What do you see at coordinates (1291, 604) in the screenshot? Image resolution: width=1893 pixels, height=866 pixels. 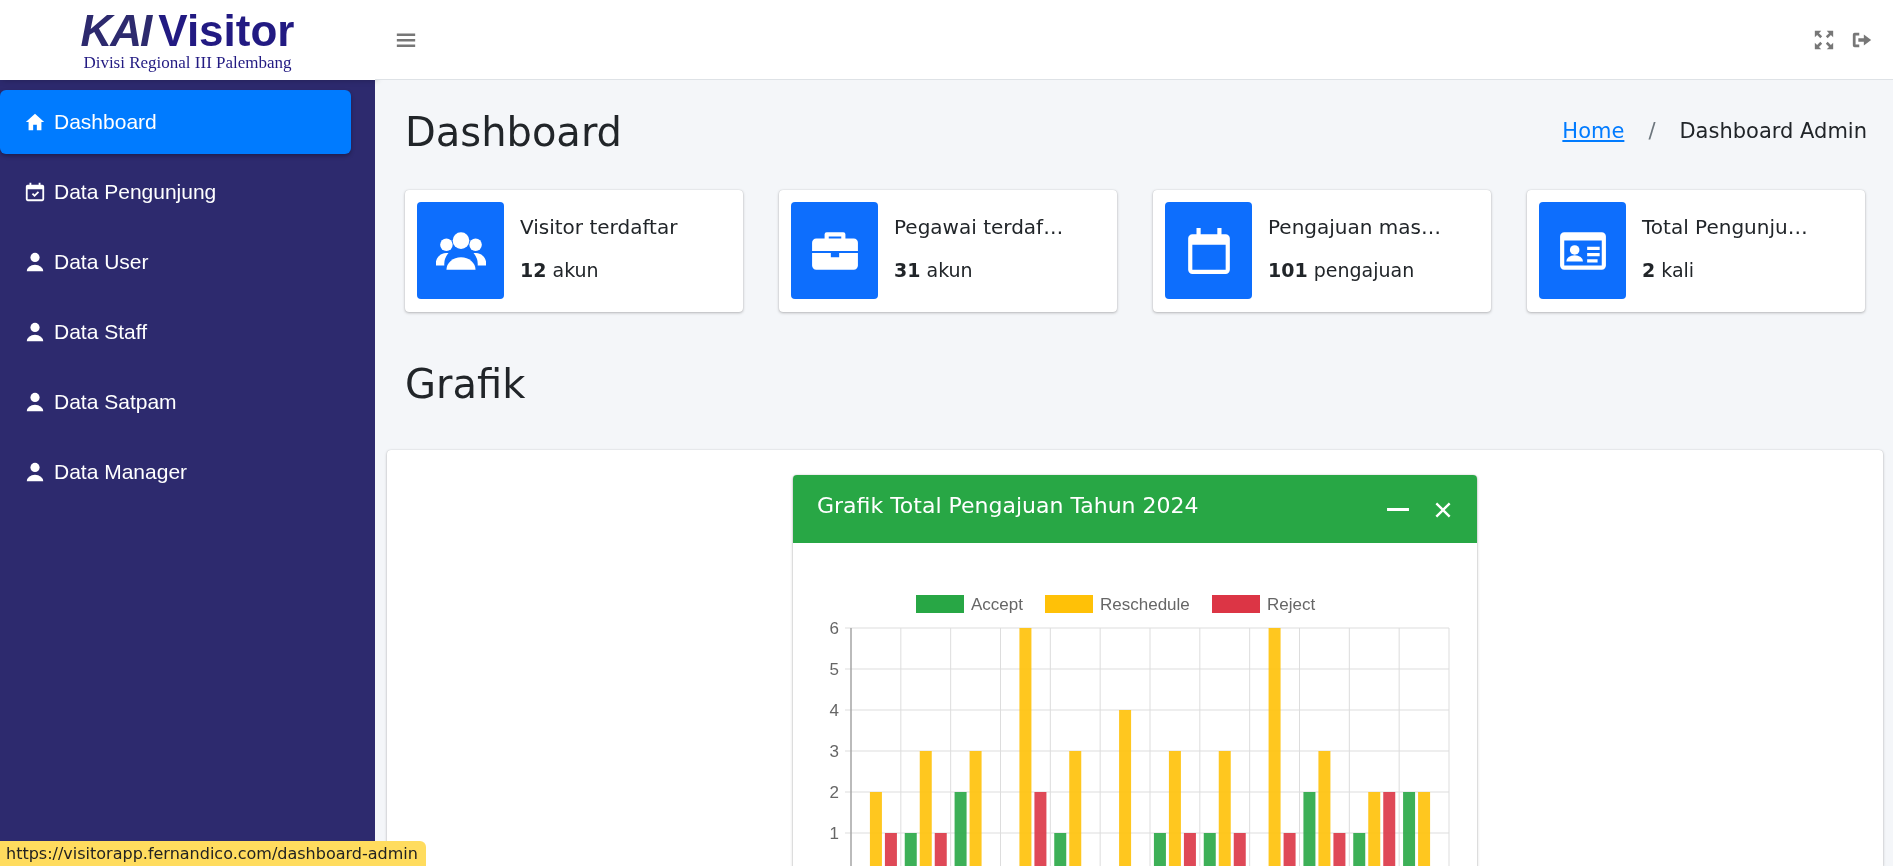 I see `legend-label: Reject` at bounding box center [1291, 604].